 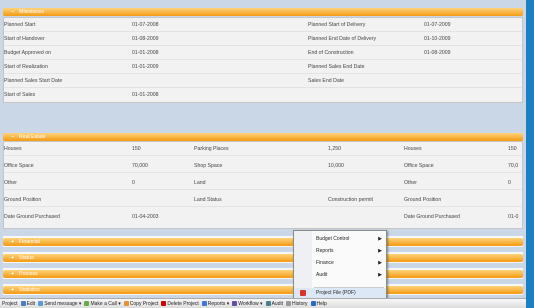 I want to click on history-button: History, so click(x=296, y=303).